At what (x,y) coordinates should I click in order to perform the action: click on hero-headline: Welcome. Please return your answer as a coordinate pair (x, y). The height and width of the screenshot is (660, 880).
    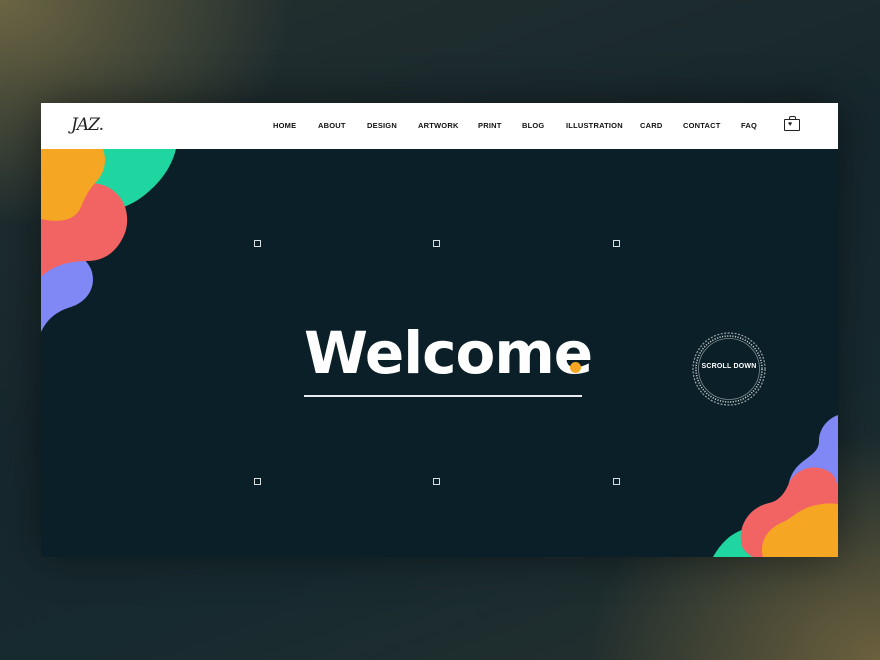
    Looking at the image, I should click on (448, 353).